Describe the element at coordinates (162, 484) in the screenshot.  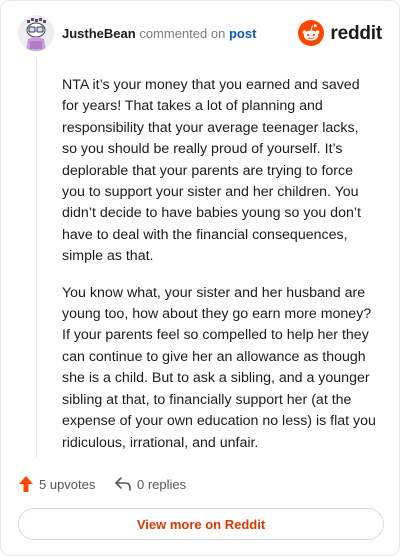
I see `replies-count: 0 replies` at that location.